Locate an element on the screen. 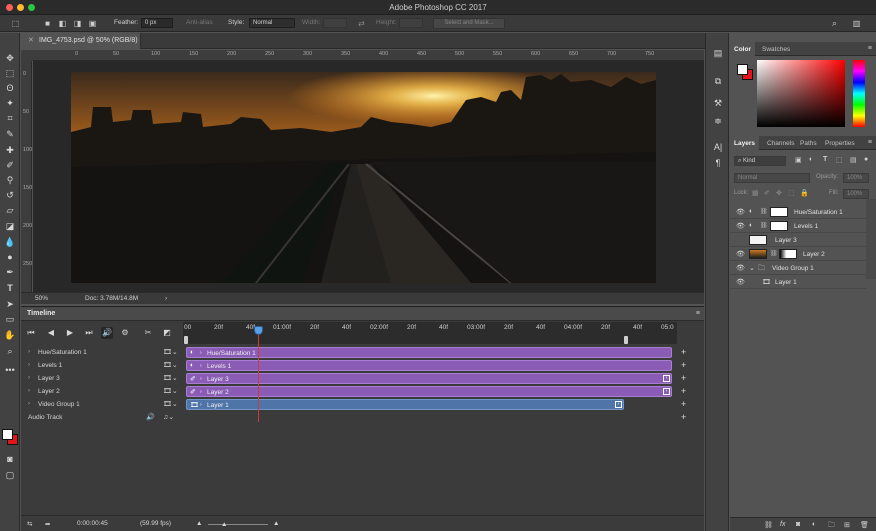 This screenshot has width=876, height=531. brush-tool-icon: ✐ is located at coordinates (10, 165).